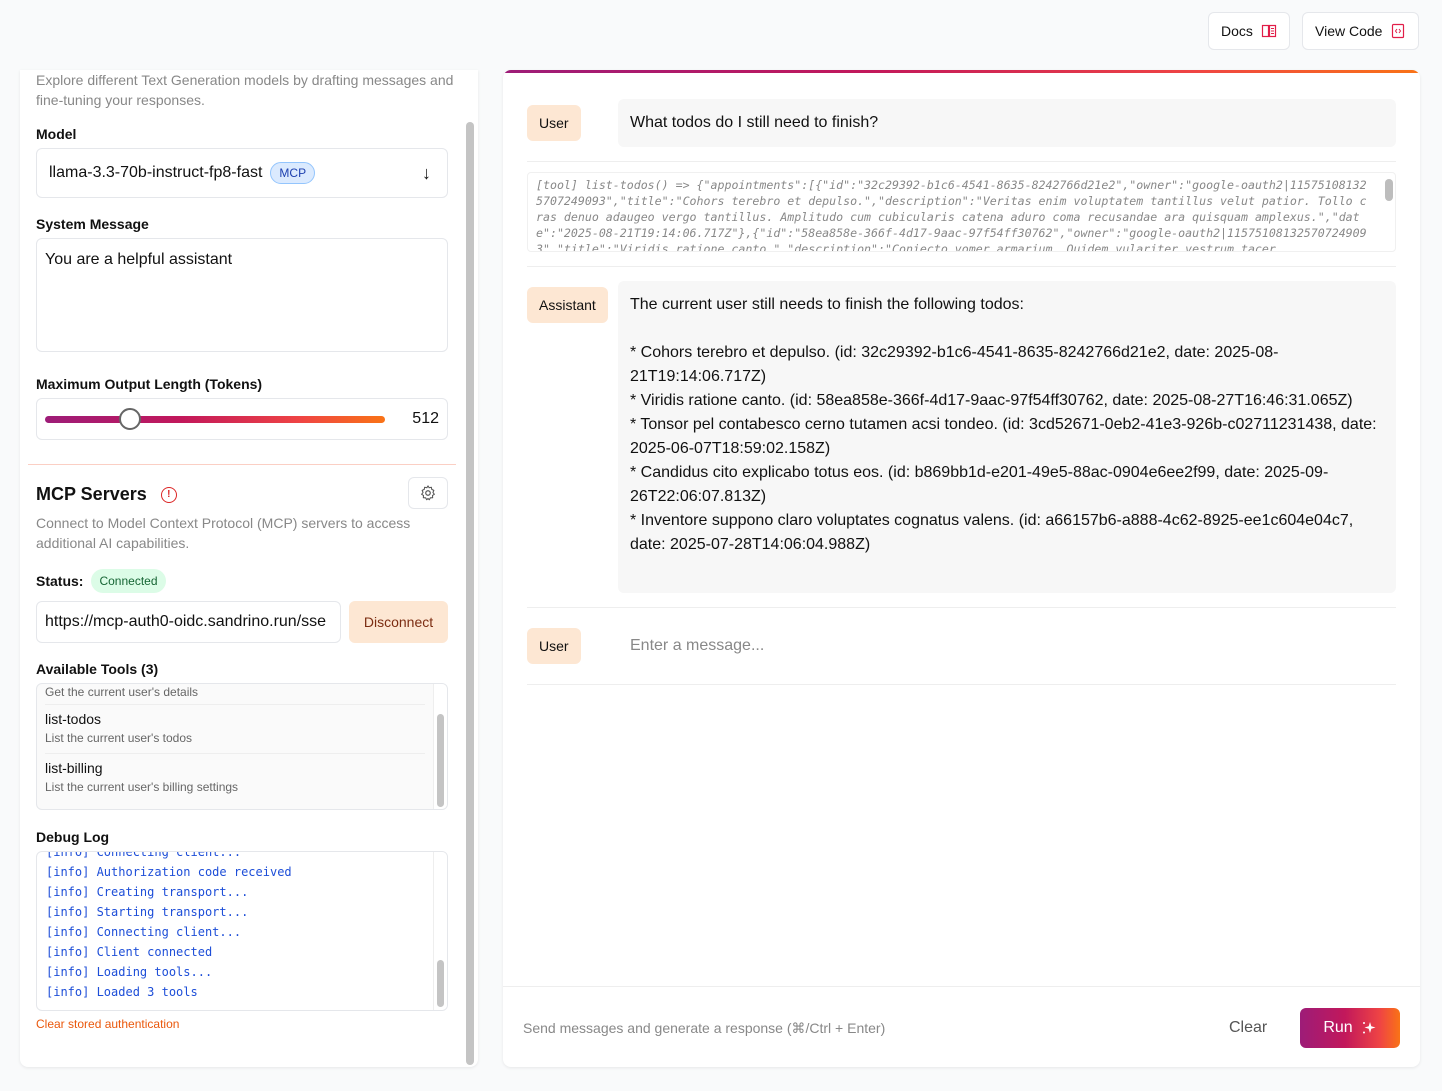 The image size is (1442, 1091). Describe the element at coordinates (425, 418) in the screenshot. I see `max-length-value: 512` at that location.